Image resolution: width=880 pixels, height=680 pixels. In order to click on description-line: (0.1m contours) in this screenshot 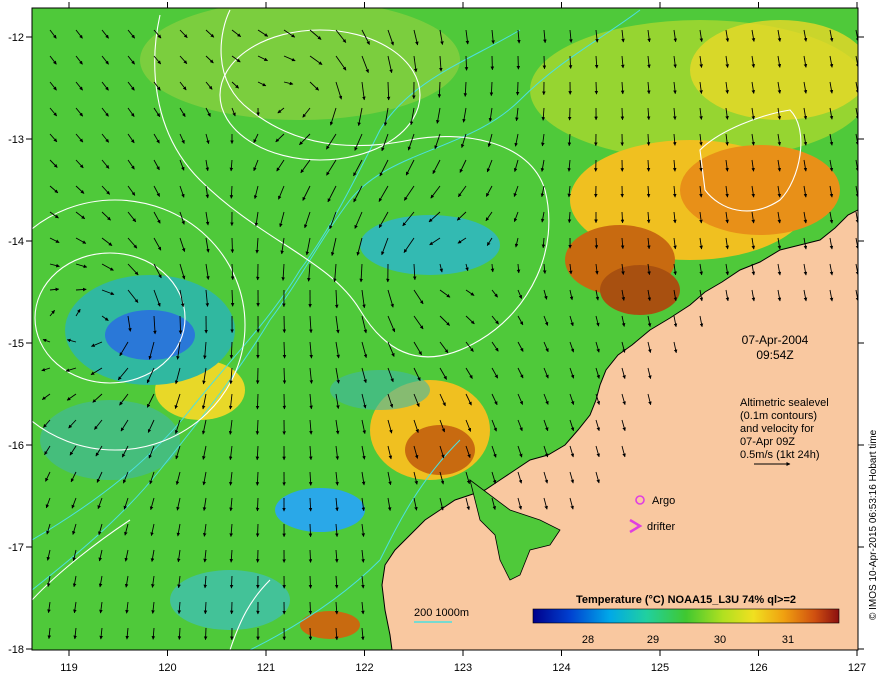, I will do `click(778, 416)`.